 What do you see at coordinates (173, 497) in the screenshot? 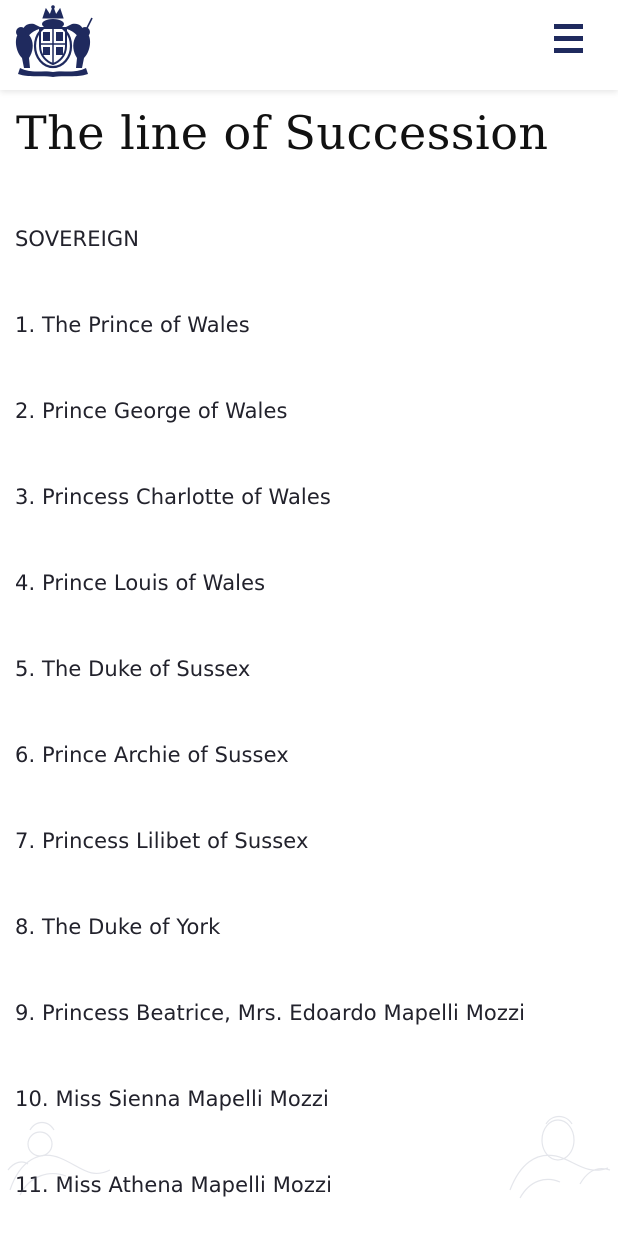
I see `list-item: 3. Princess Charlotte of Wales` at bounding box center [173, 497].